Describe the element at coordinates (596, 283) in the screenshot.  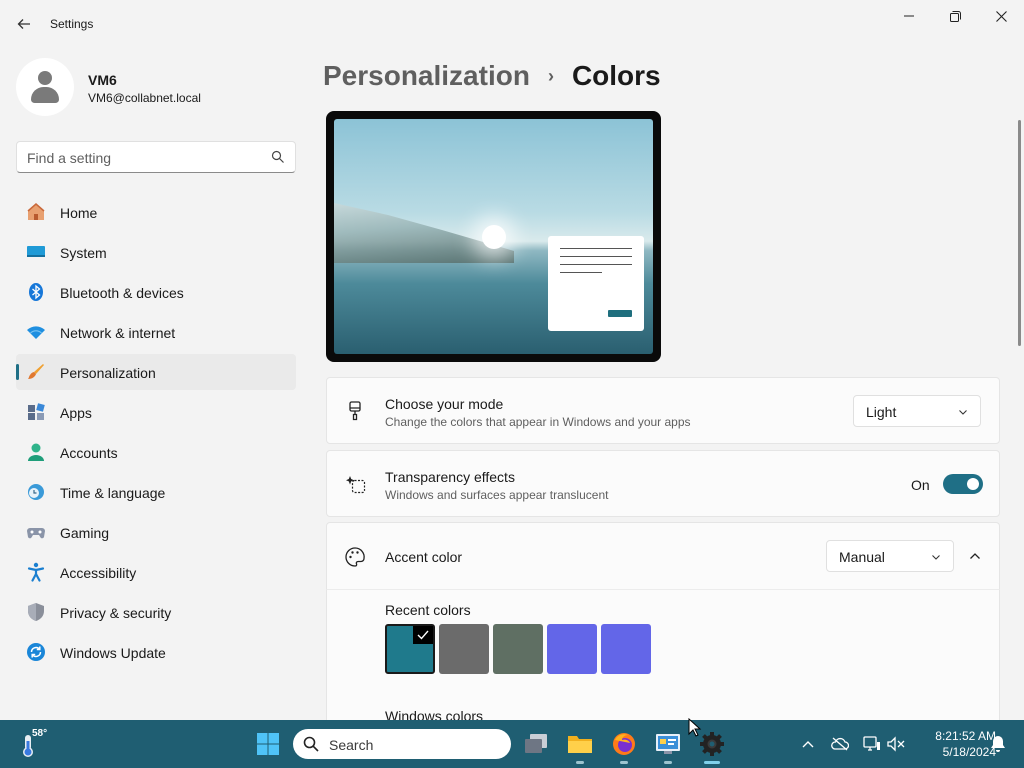
I see `preview-window` at that location.